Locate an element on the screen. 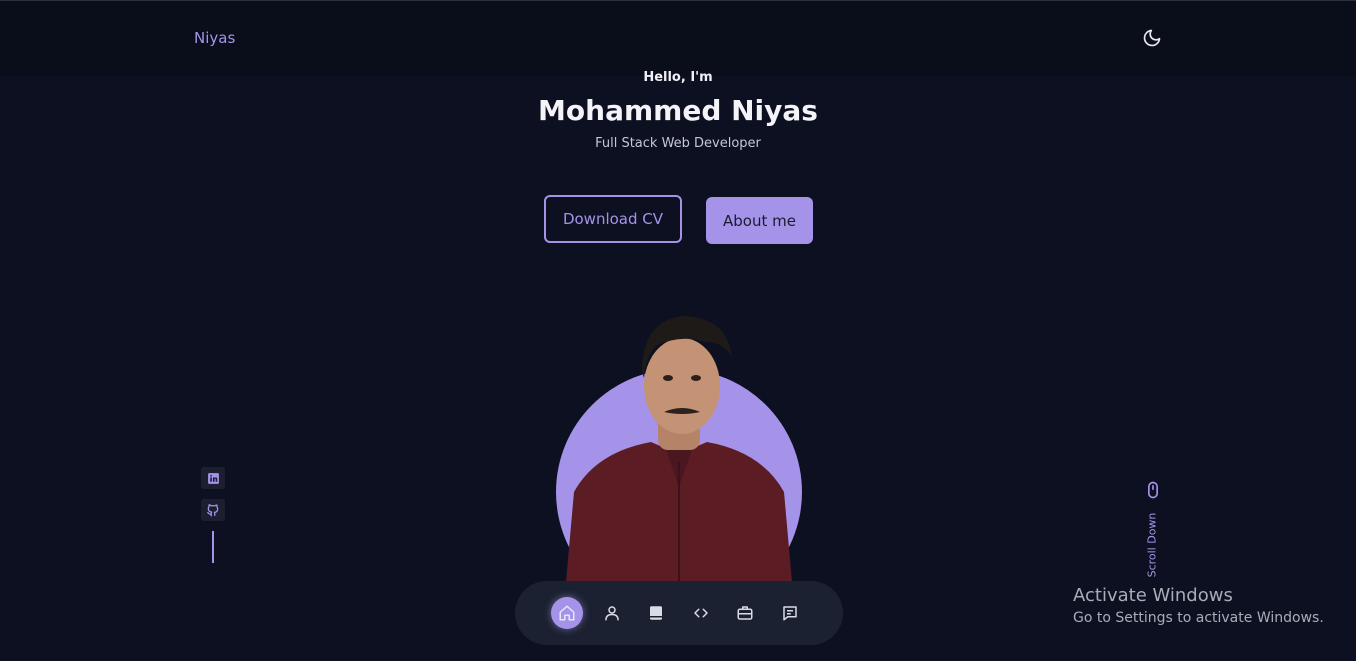 Image resolution: width=1356 pixels, height=661 pixels. top-navbar: Niyas is located at coordinates (678, 38).